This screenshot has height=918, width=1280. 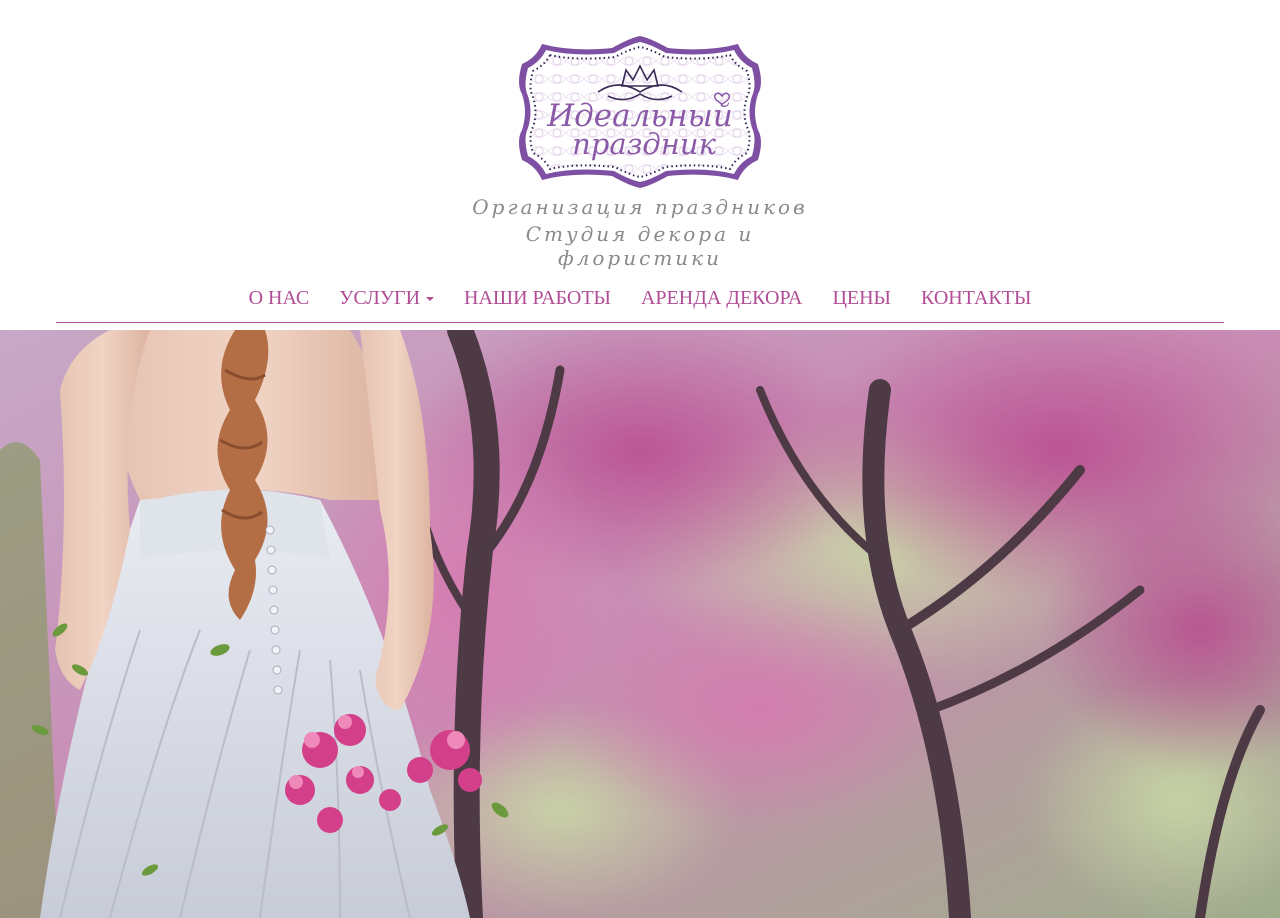 I want to click on nav-item-about-label: О НАС, so click(x=279, y=298).